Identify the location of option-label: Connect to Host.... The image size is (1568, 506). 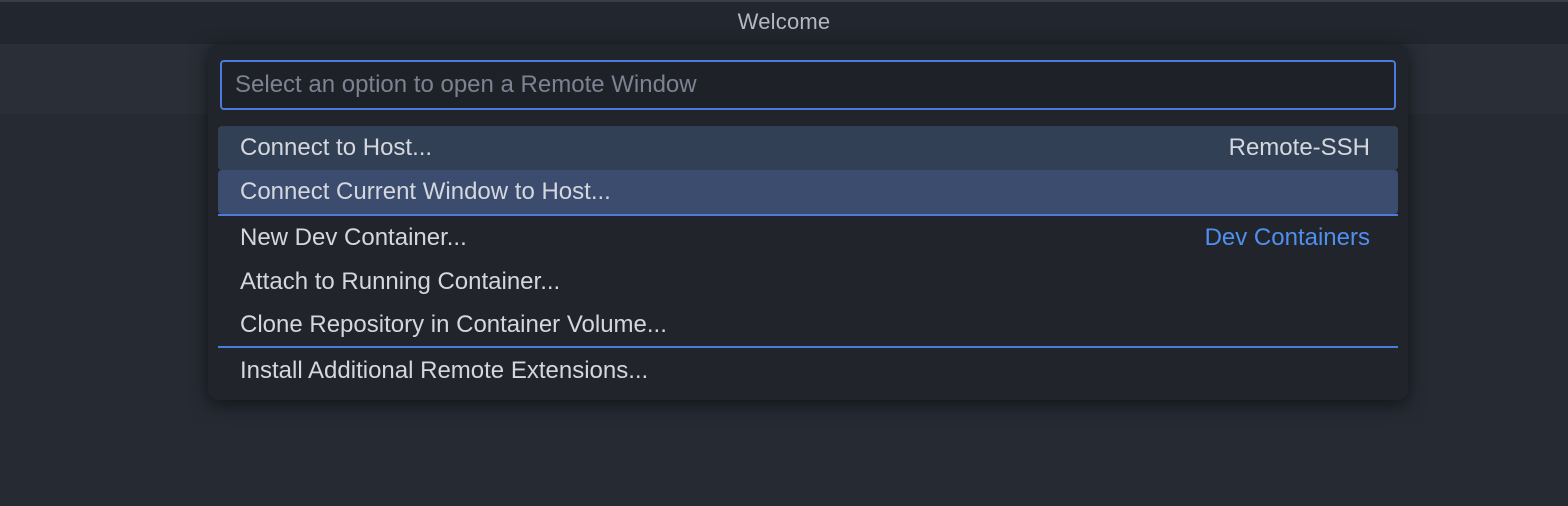
(336, 147).